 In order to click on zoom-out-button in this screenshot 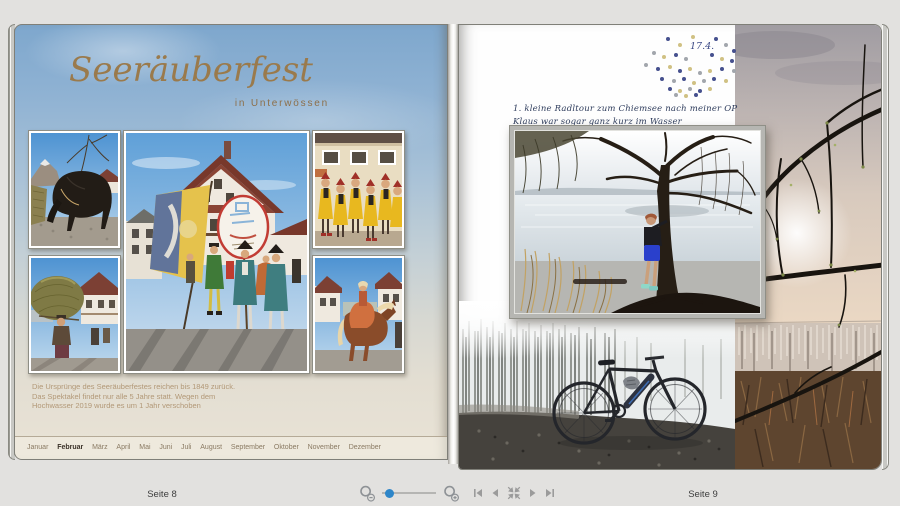, I will do `click(367, 493)`.